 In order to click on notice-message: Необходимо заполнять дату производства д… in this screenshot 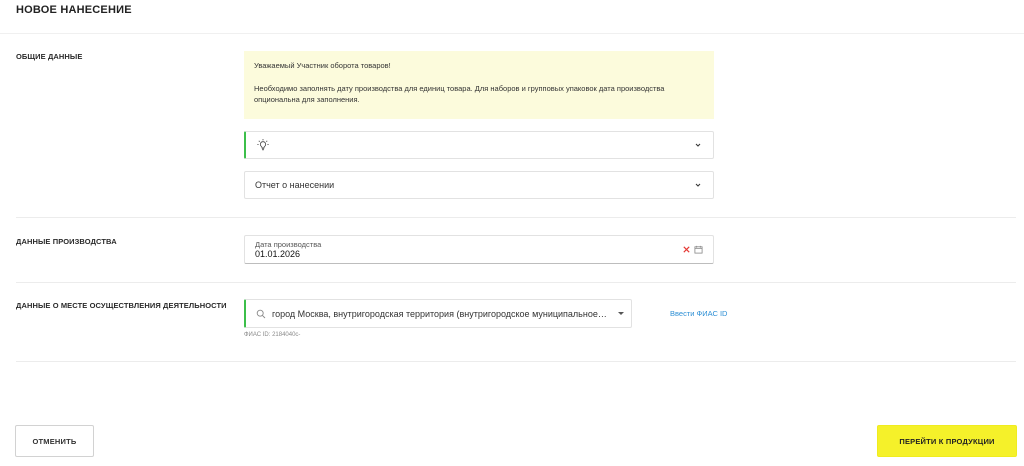, I will do `click(459, 94)`.